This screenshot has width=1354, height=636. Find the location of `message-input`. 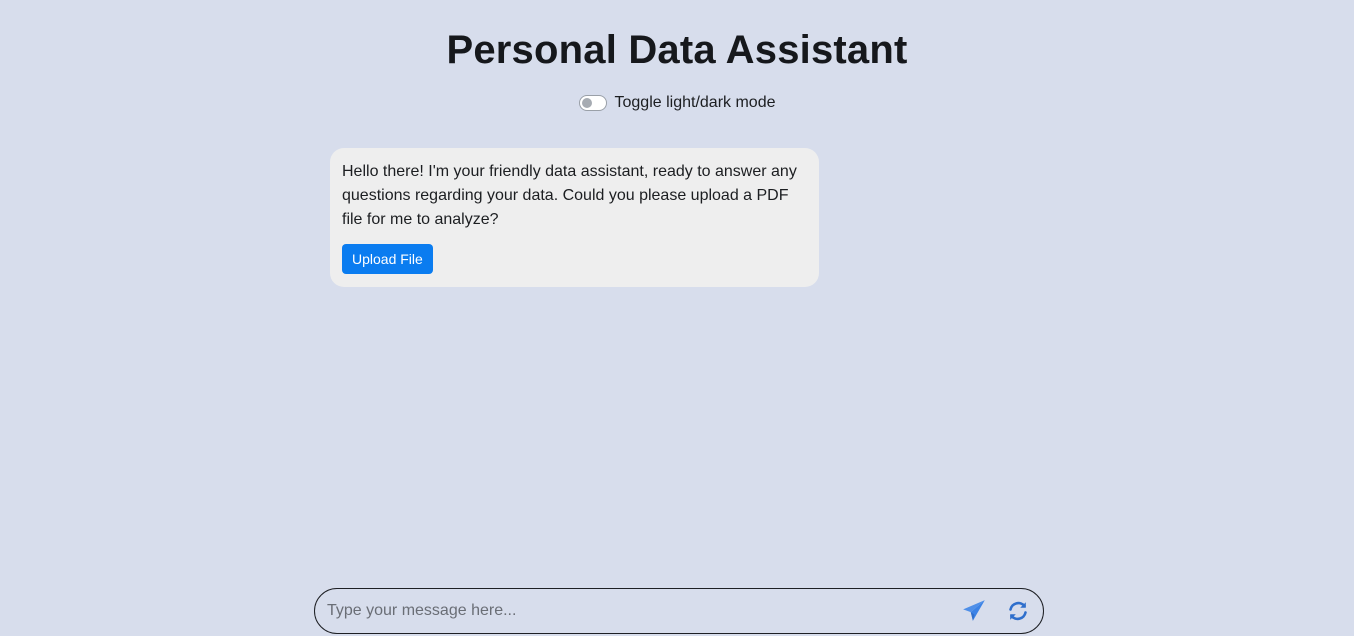

message-input is located at coordinates (636, 611).